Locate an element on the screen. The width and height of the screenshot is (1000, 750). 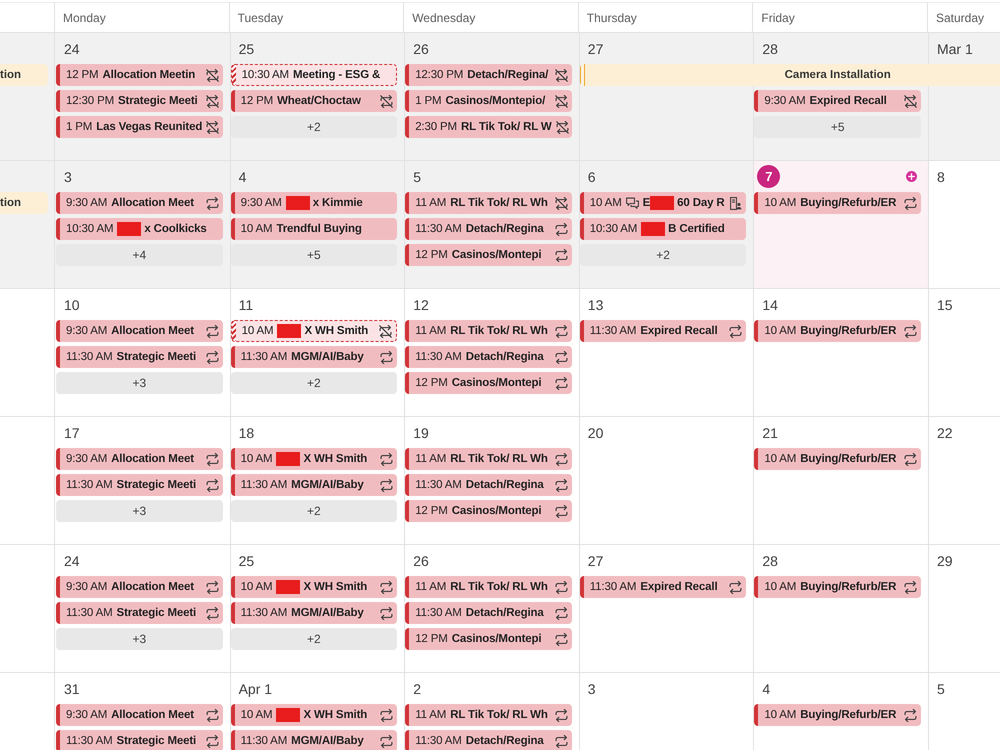
day-number: 29 is located at coordinates (944, 560).